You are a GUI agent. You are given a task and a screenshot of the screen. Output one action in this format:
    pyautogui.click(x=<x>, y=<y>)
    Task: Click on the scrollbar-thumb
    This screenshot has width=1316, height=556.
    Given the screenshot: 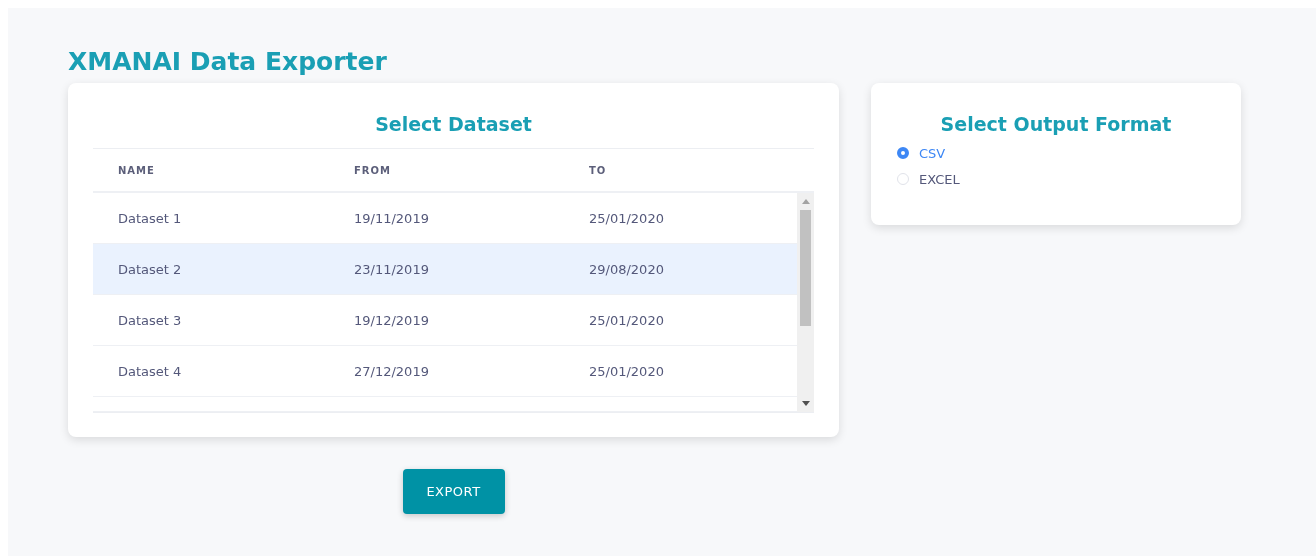 What is the action you would take?
    pyautogui.click(x=805, y=268)
    